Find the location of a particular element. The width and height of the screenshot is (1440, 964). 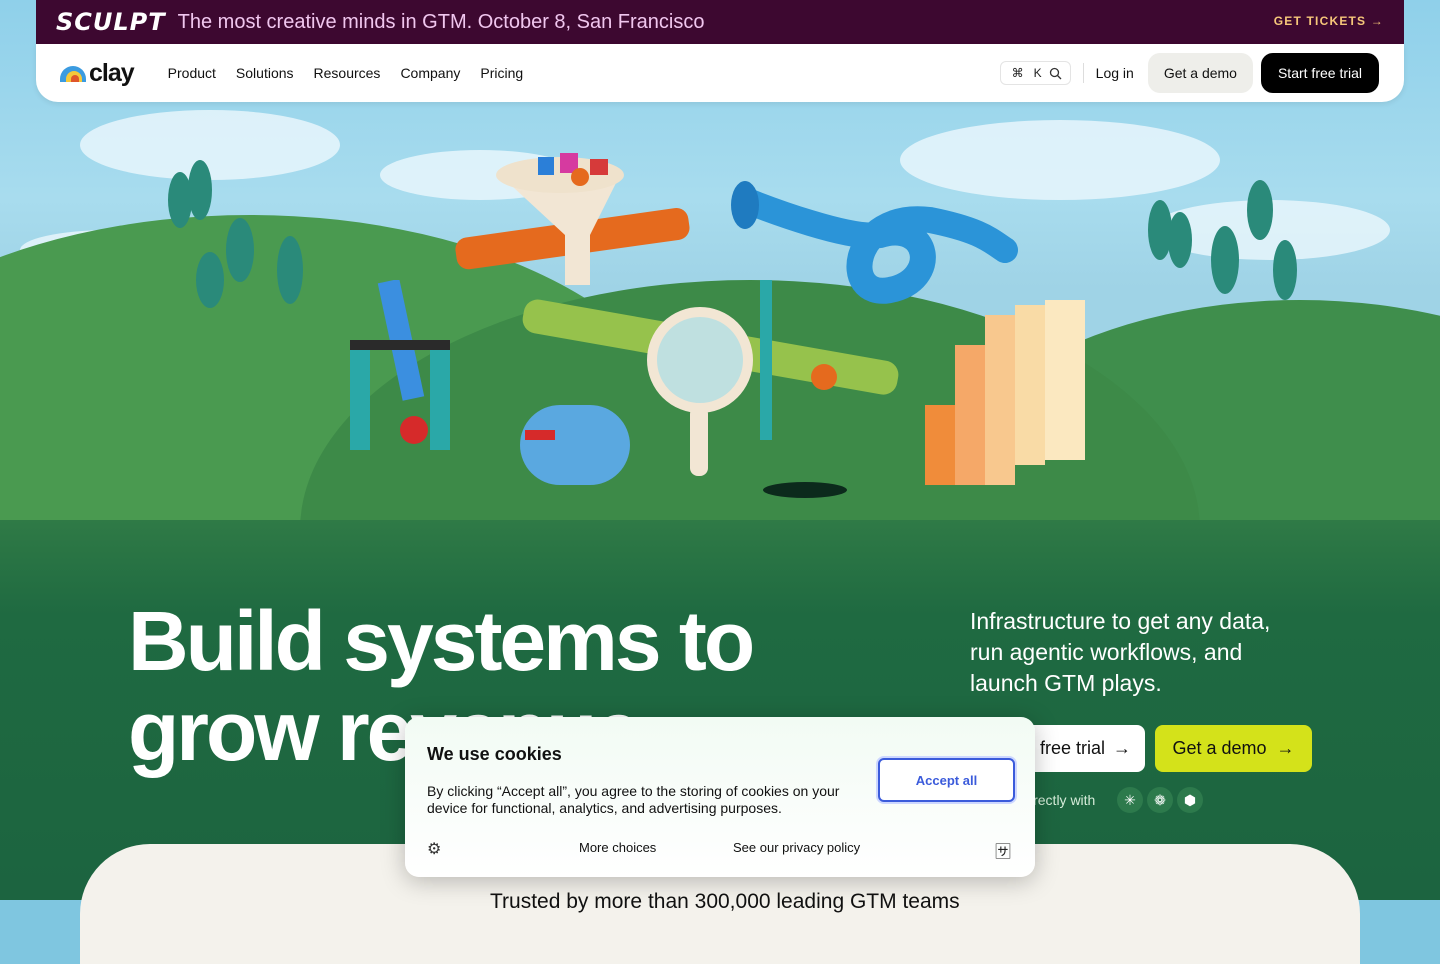

translate-icon: 🈂 is located at coordinates (1003, 850).